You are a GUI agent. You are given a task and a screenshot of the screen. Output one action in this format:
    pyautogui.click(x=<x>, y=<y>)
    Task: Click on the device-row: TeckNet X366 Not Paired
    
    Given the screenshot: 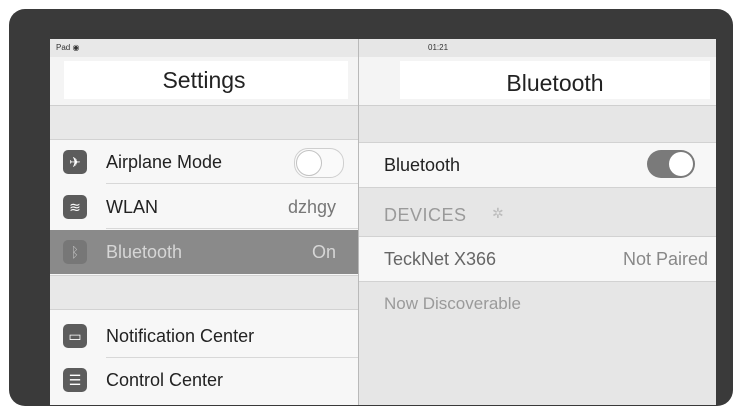 What is the action you would take?
    pyautogui.click(x=537, y=259)
    